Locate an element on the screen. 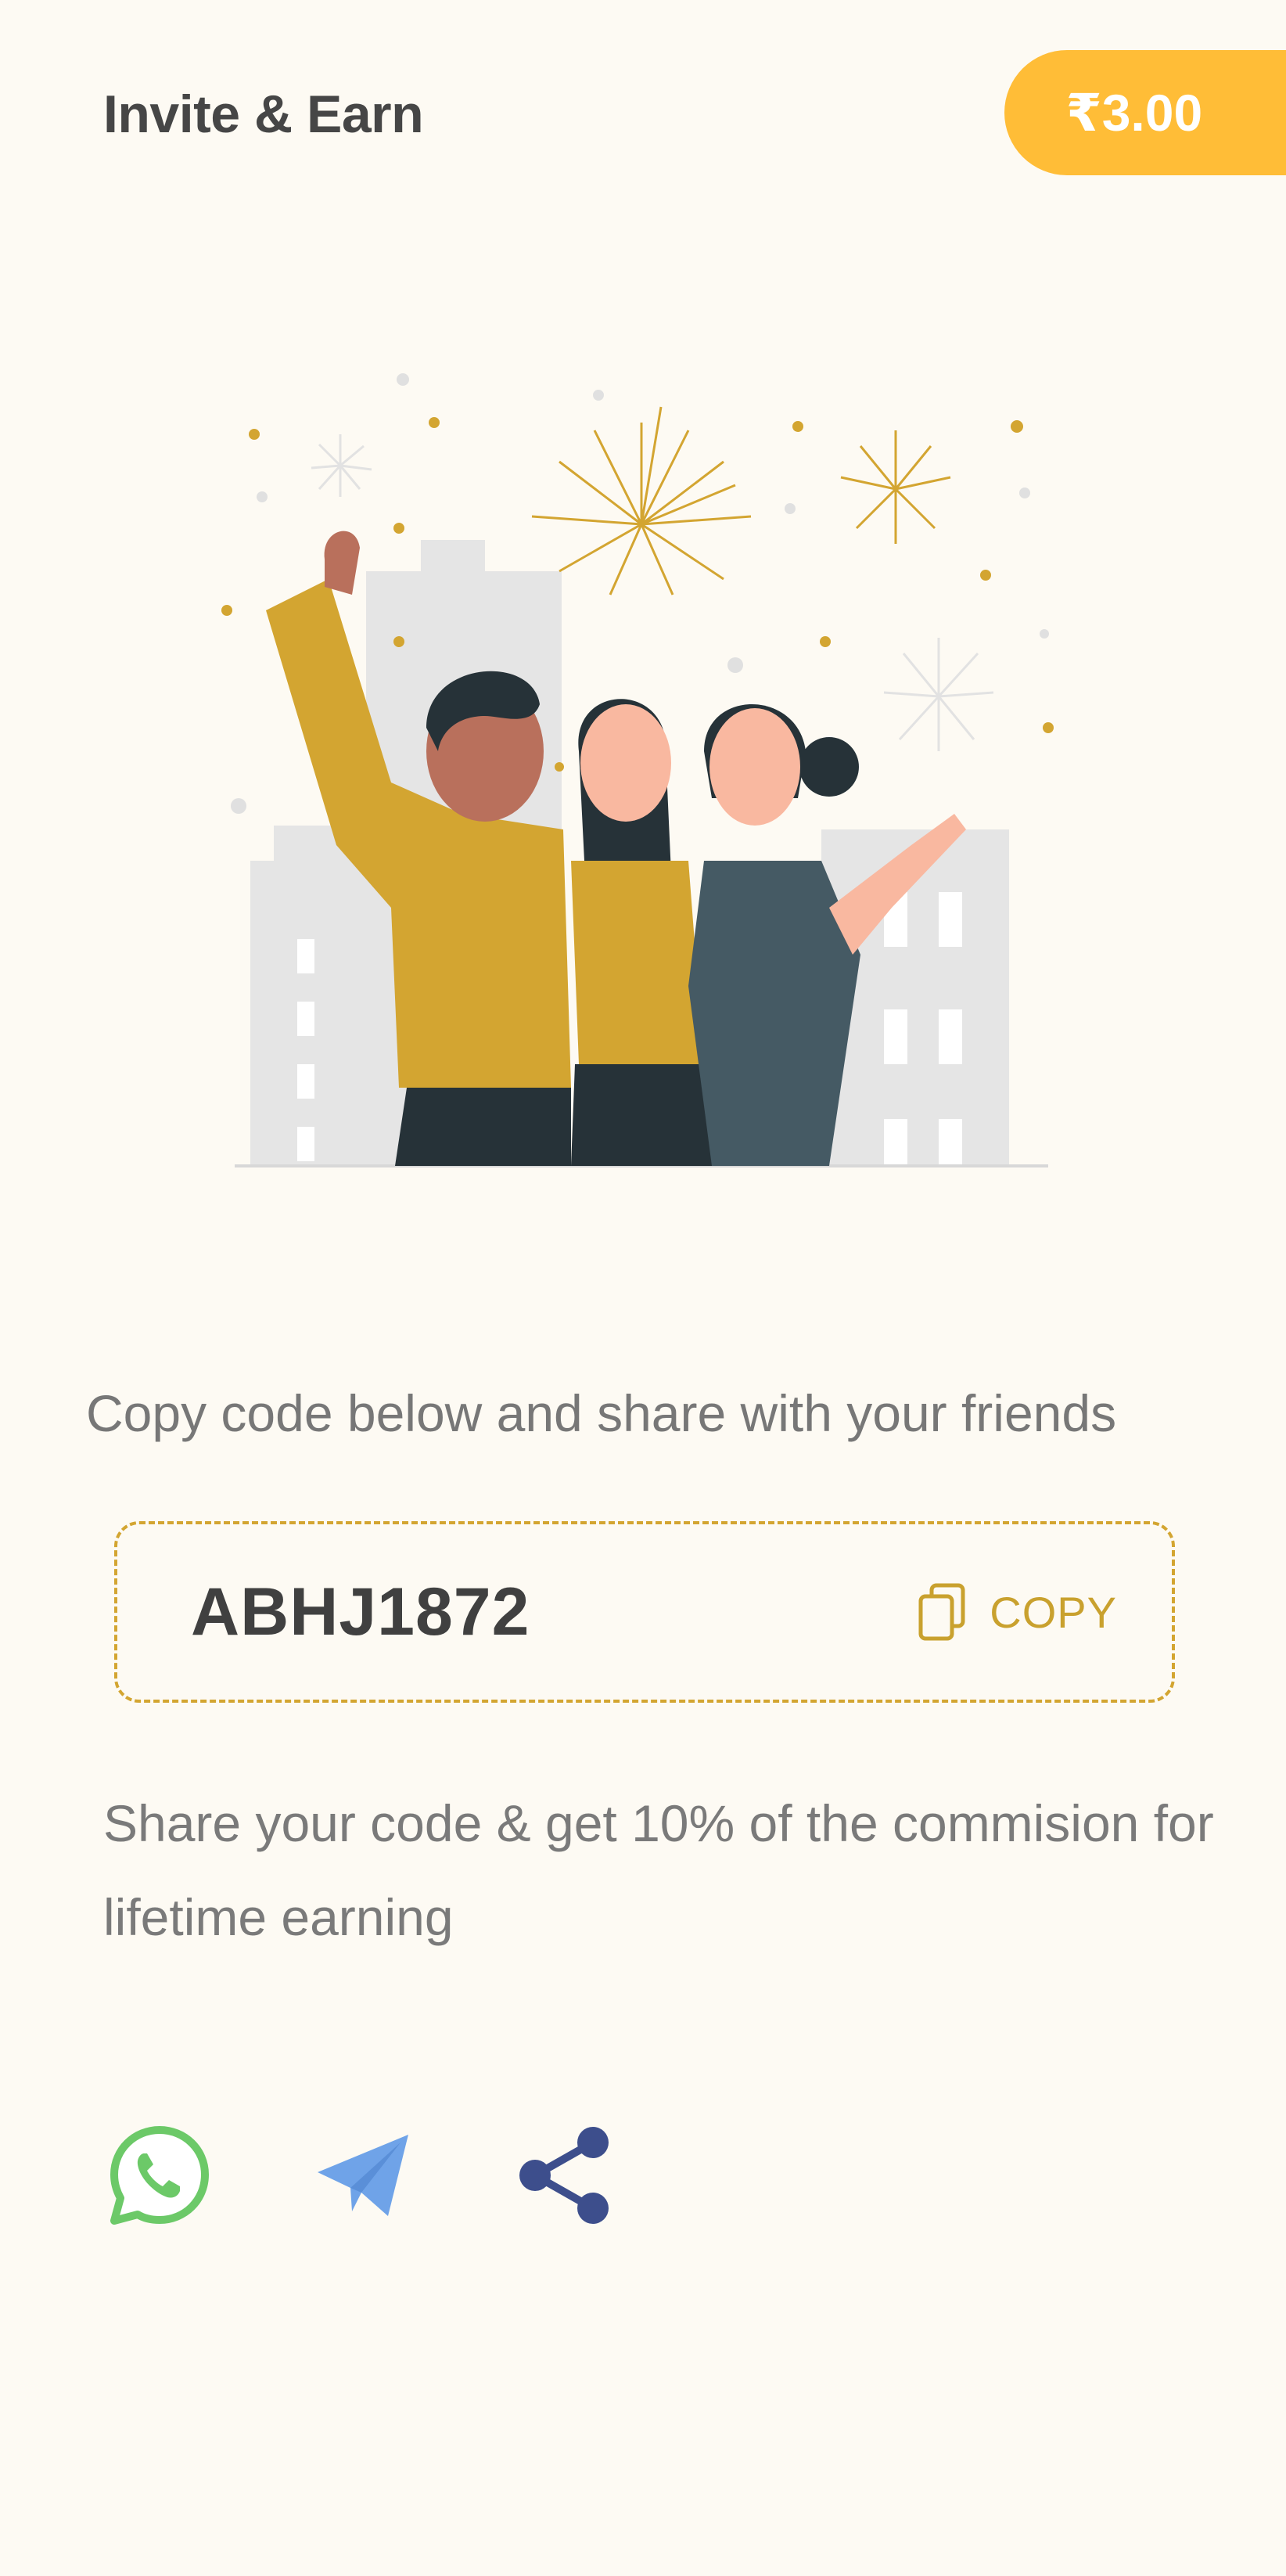 The image size is (1286, 2576). whatsapp-icon is located at coordinates (160, 2175).